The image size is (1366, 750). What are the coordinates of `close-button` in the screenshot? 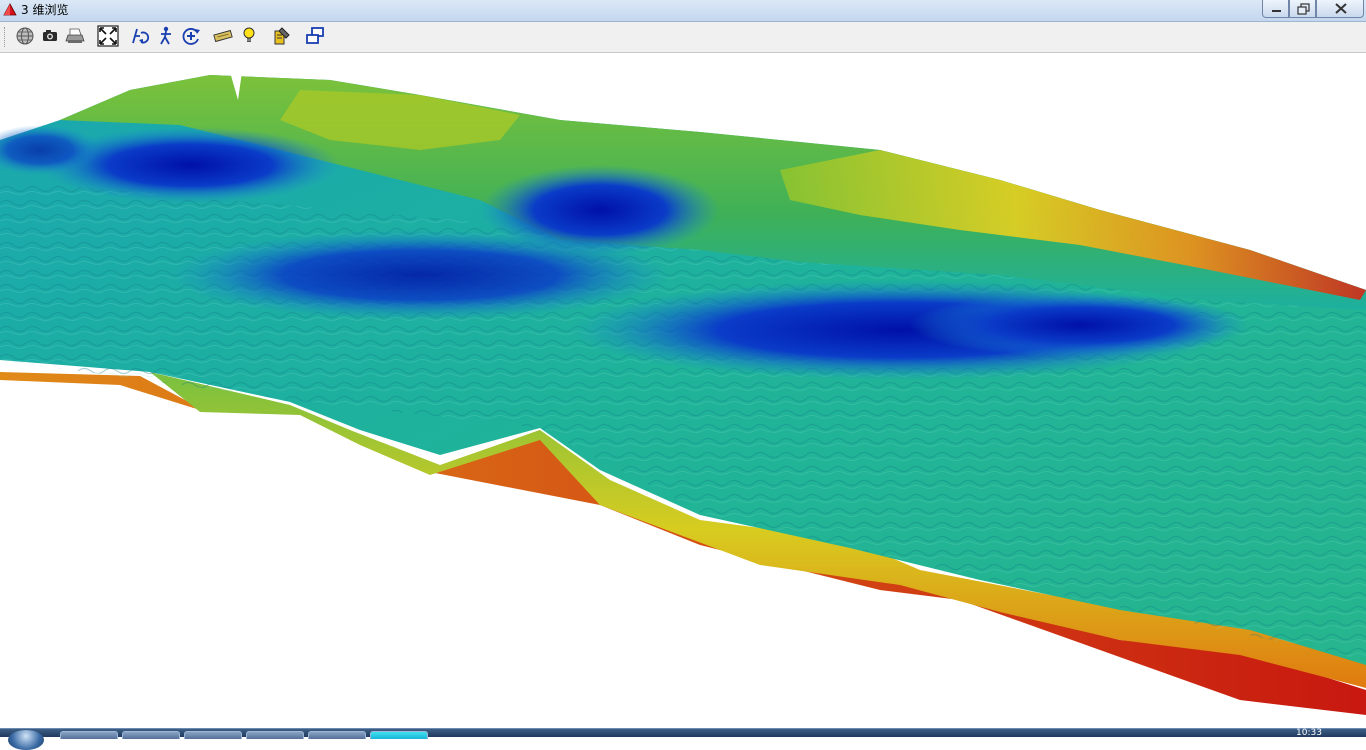 It's located at (1340, 9).